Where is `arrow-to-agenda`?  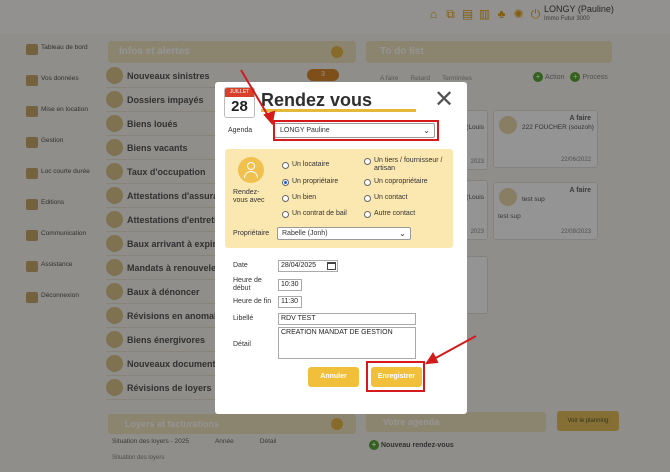 arrow-to-agenda is located at coordinates (255, 94).